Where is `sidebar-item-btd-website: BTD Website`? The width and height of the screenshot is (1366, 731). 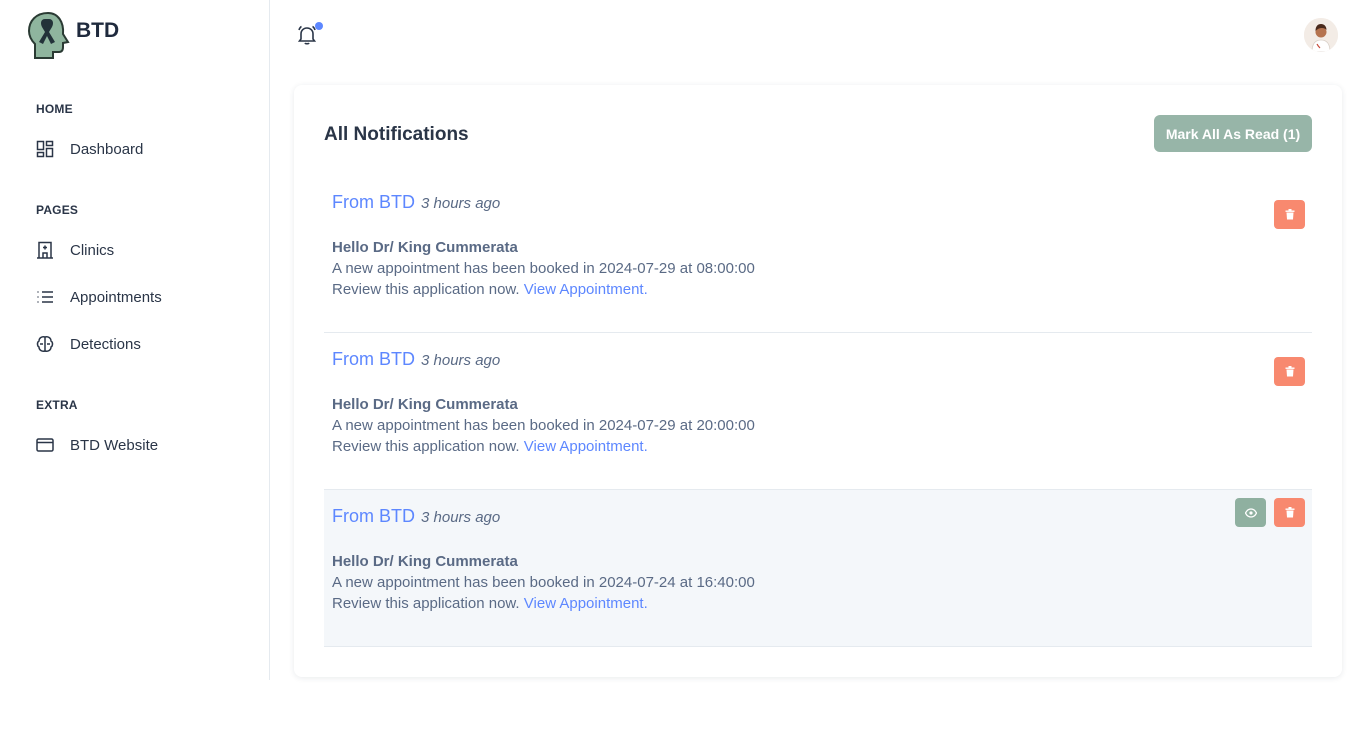 sidebar-item-btd-website: BTD Website is located at coordinates (97, 445).